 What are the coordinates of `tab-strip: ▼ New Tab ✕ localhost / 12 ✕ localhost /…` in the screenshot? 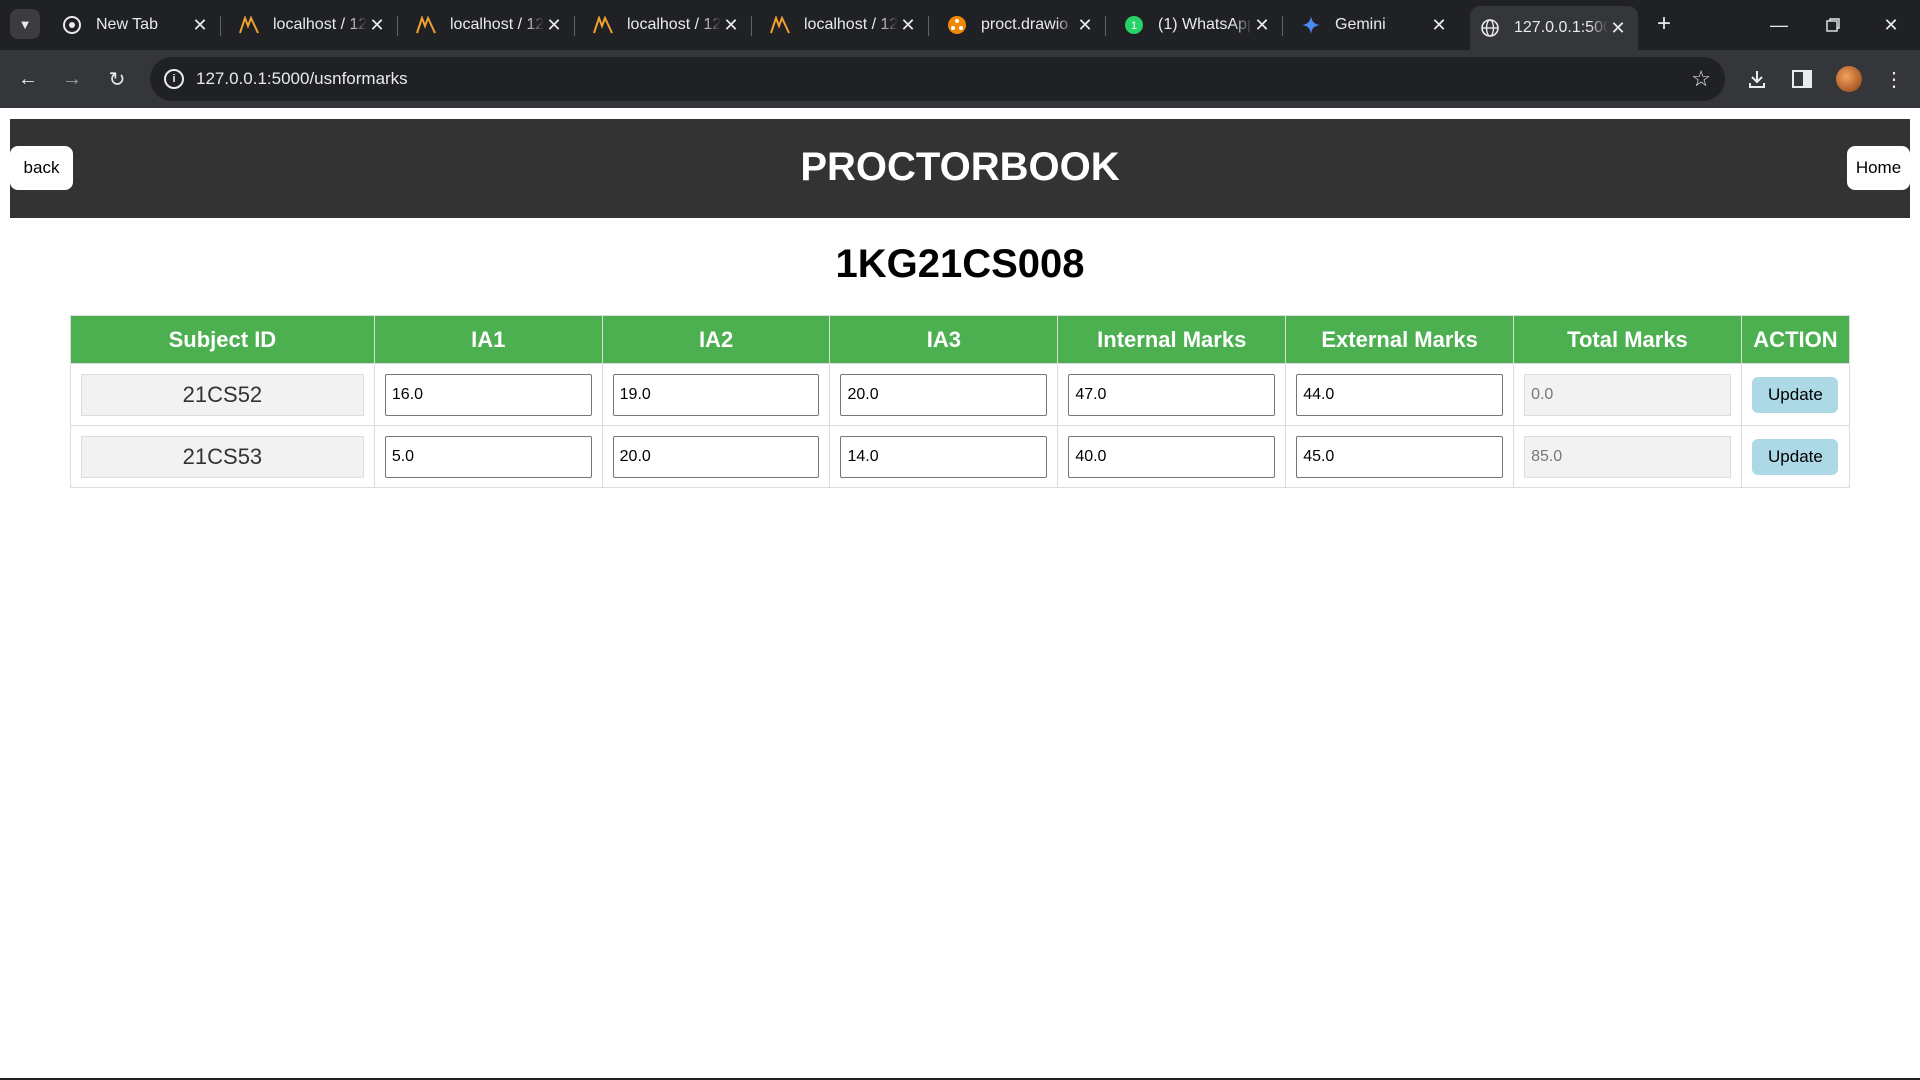 It's located at (960, 25).